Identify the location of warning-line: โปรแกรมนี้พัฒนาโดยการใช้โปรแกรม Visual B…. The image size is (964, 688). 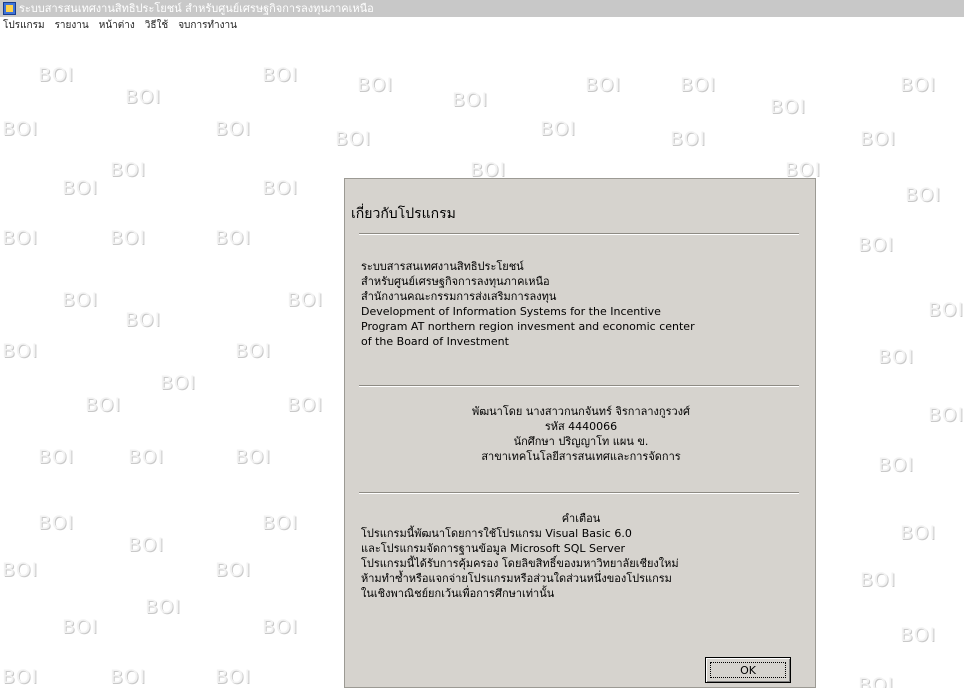
(496, 533).